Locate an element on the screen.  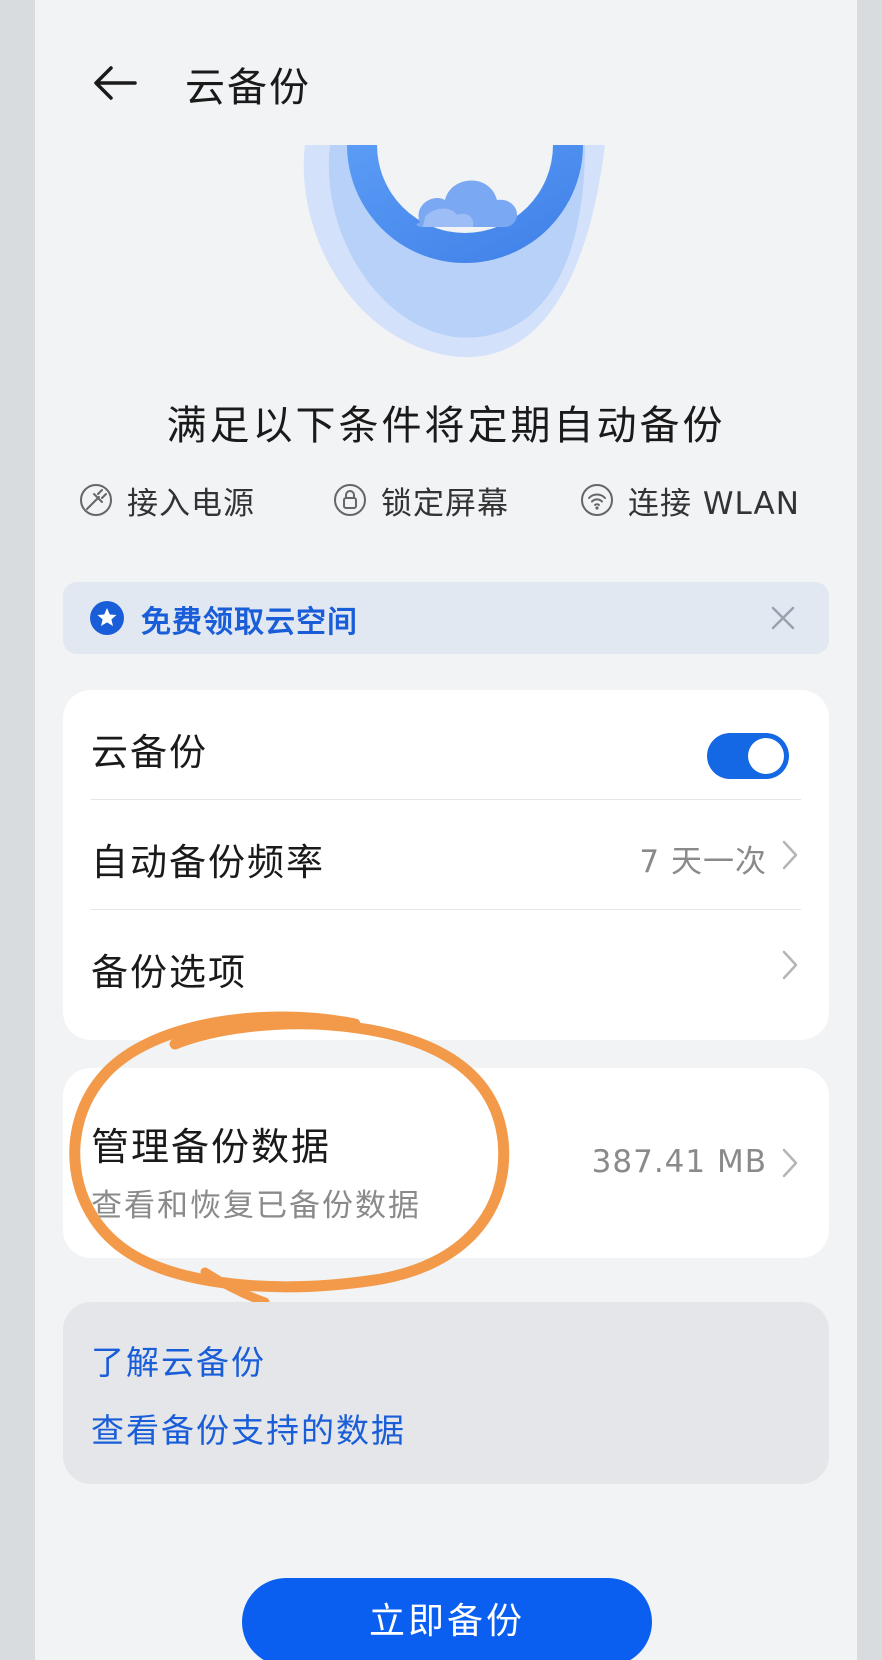
backup-now-button: 立即备份 is located at coordinates (447, 1619).